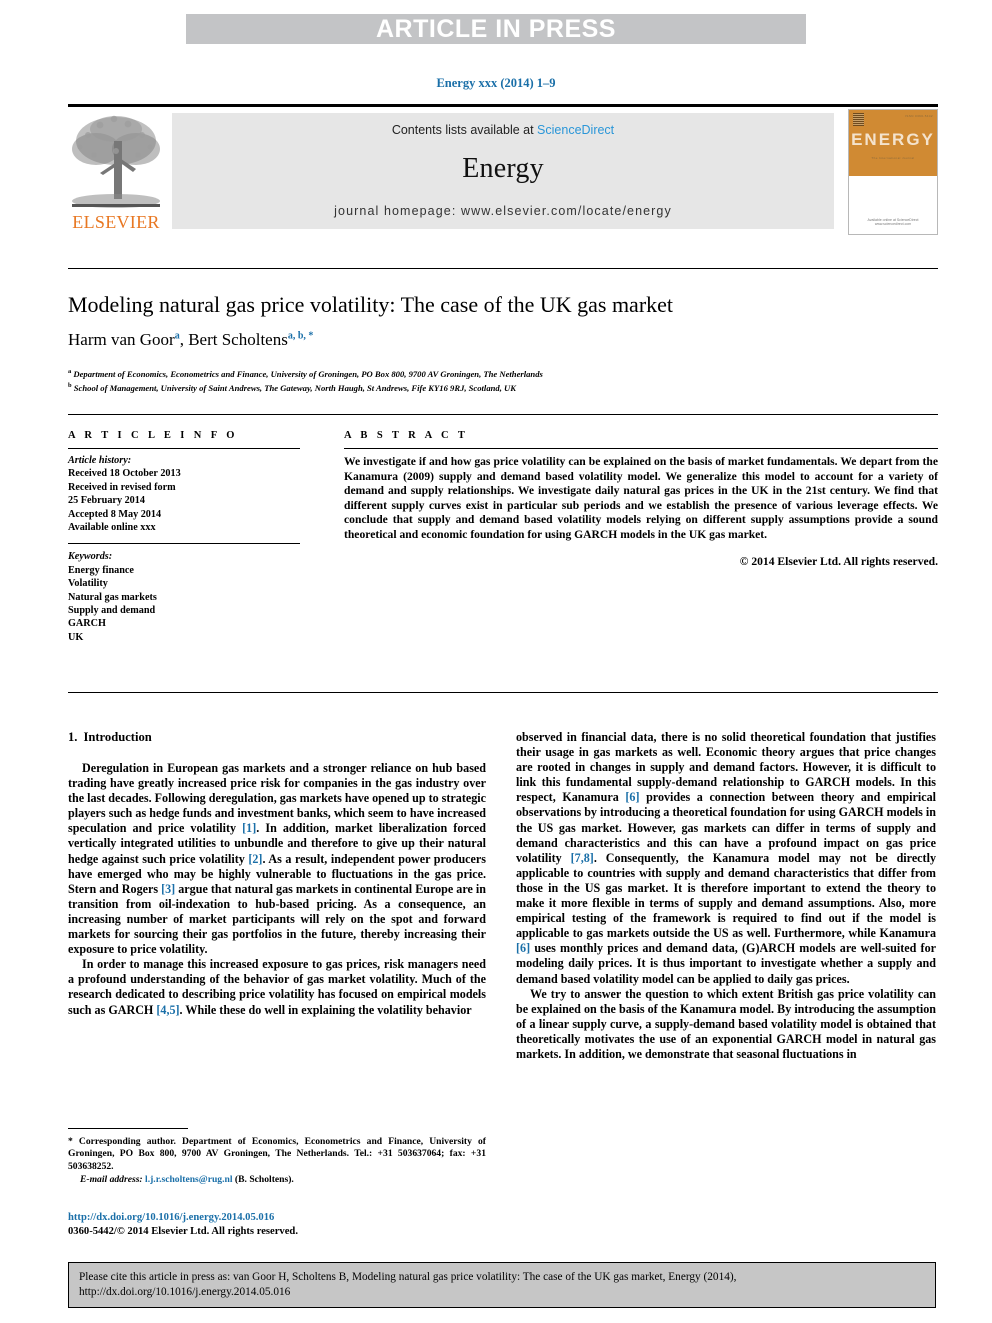  Describe the element at coordinates (70, 371) in the screenshot. I see `affiliation-mark: a` at that location.